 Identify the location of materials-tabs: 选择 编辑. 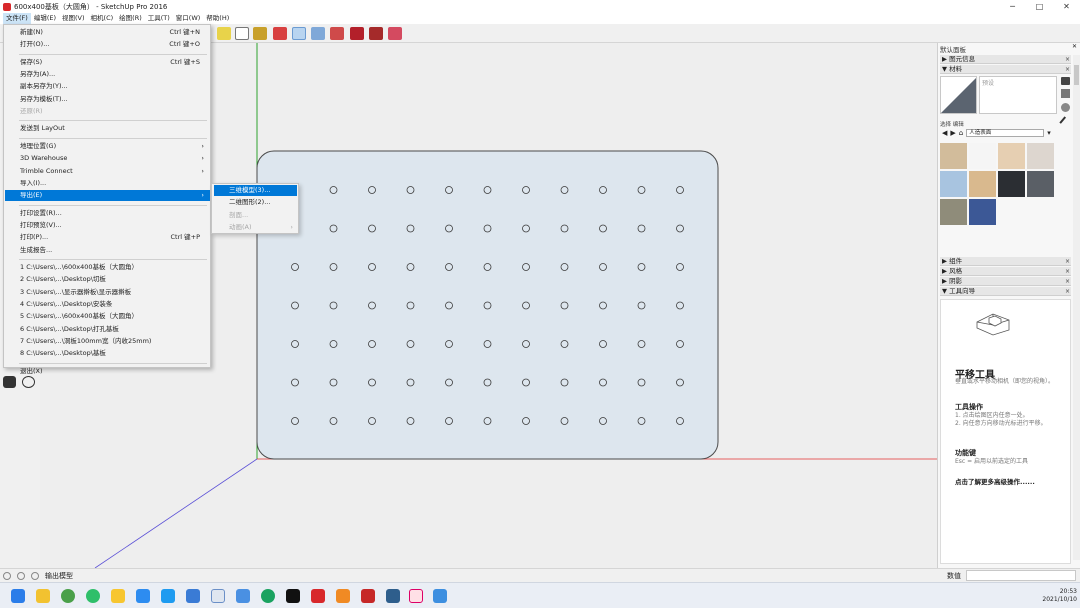
(952, 124).